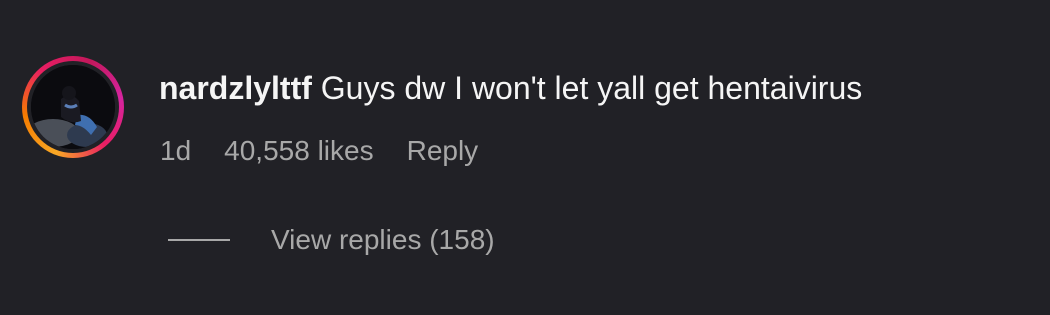 Image resolution: width=1050 pixels, height=315 pixels. Describe the element at coordinates (175, 151) in the screenshot. I see `comment-timestamp: 1d` at that location.